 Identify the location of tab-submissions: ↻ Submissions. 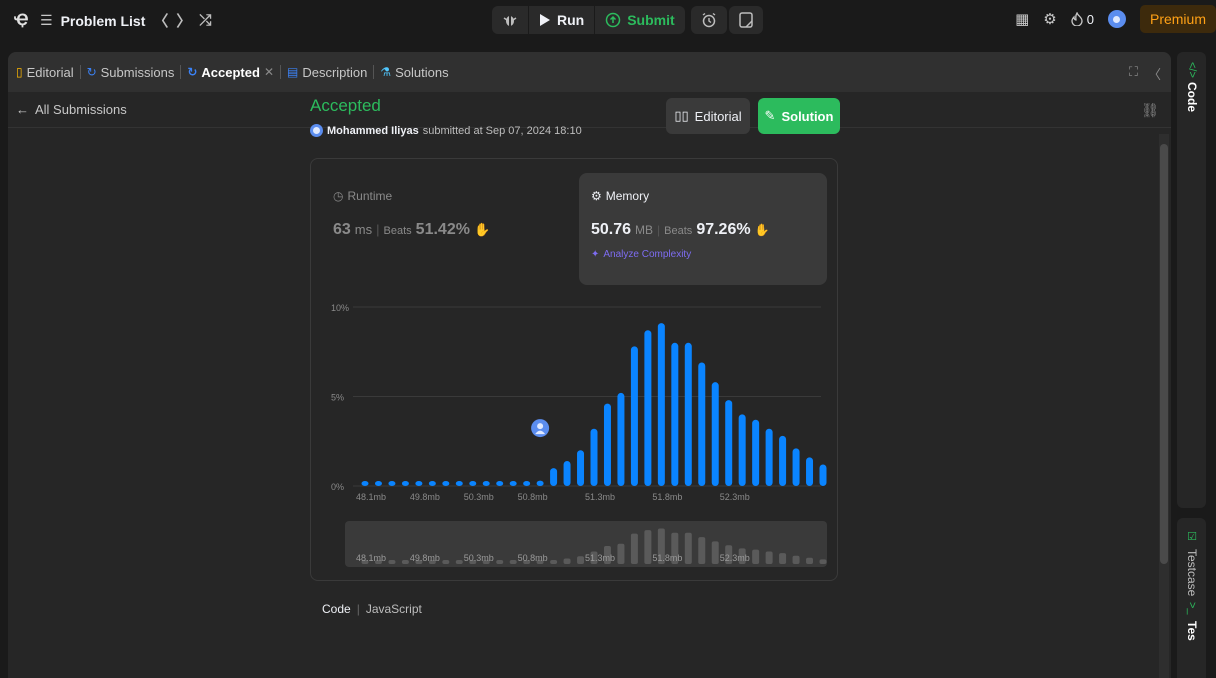
(131, 72).